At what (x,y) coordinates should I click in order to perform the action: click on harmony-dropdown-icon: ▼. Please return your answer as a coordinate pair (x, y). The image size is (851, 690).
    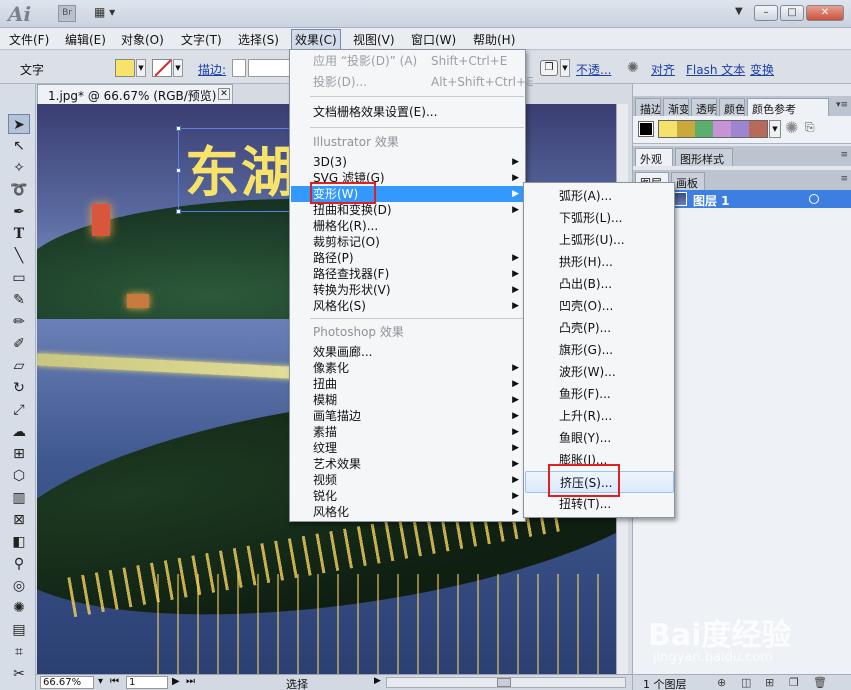
    Looking at the image, I should click on (775, 129).